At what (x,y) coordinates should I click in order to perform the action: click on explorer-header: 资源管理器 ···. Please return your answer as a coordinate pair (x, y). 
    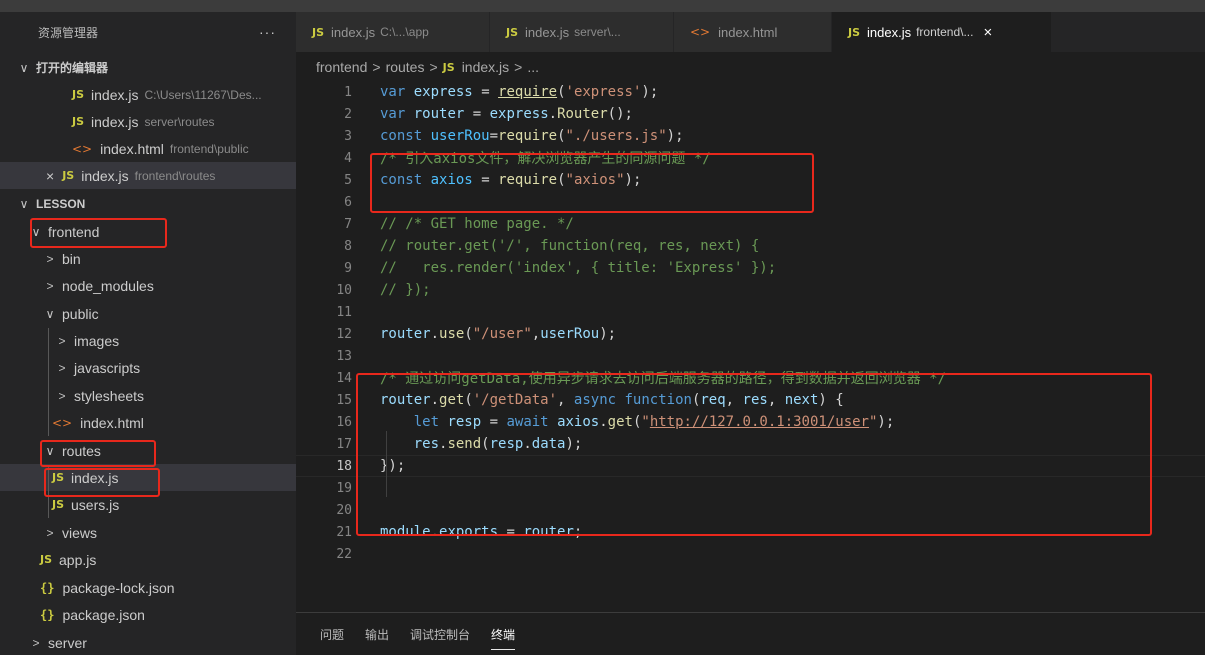
    Looking at the image, I should click on (148, 32).